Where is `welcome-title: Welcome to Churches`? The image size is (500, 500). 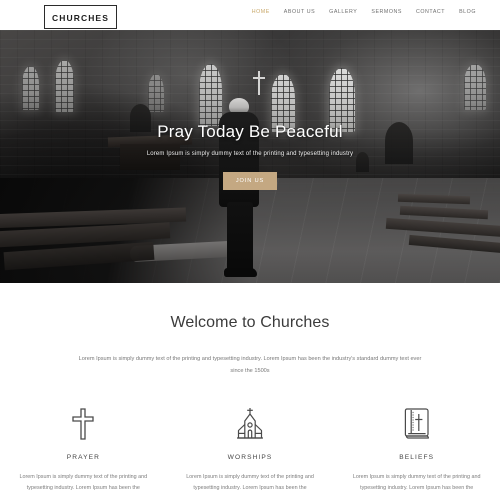 welcome-title: Welcome to Churches is located at coordinates (250, 322).